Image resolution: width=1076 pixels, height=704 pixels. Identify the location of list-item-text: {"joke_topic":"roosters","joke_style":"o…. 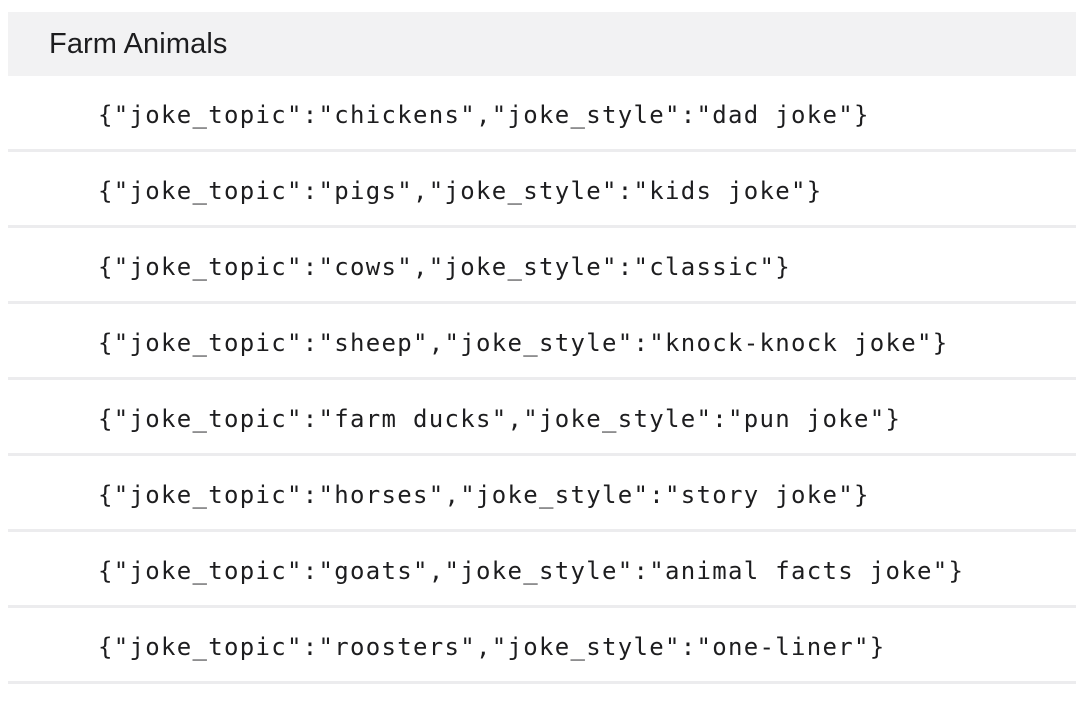
(492, 646).